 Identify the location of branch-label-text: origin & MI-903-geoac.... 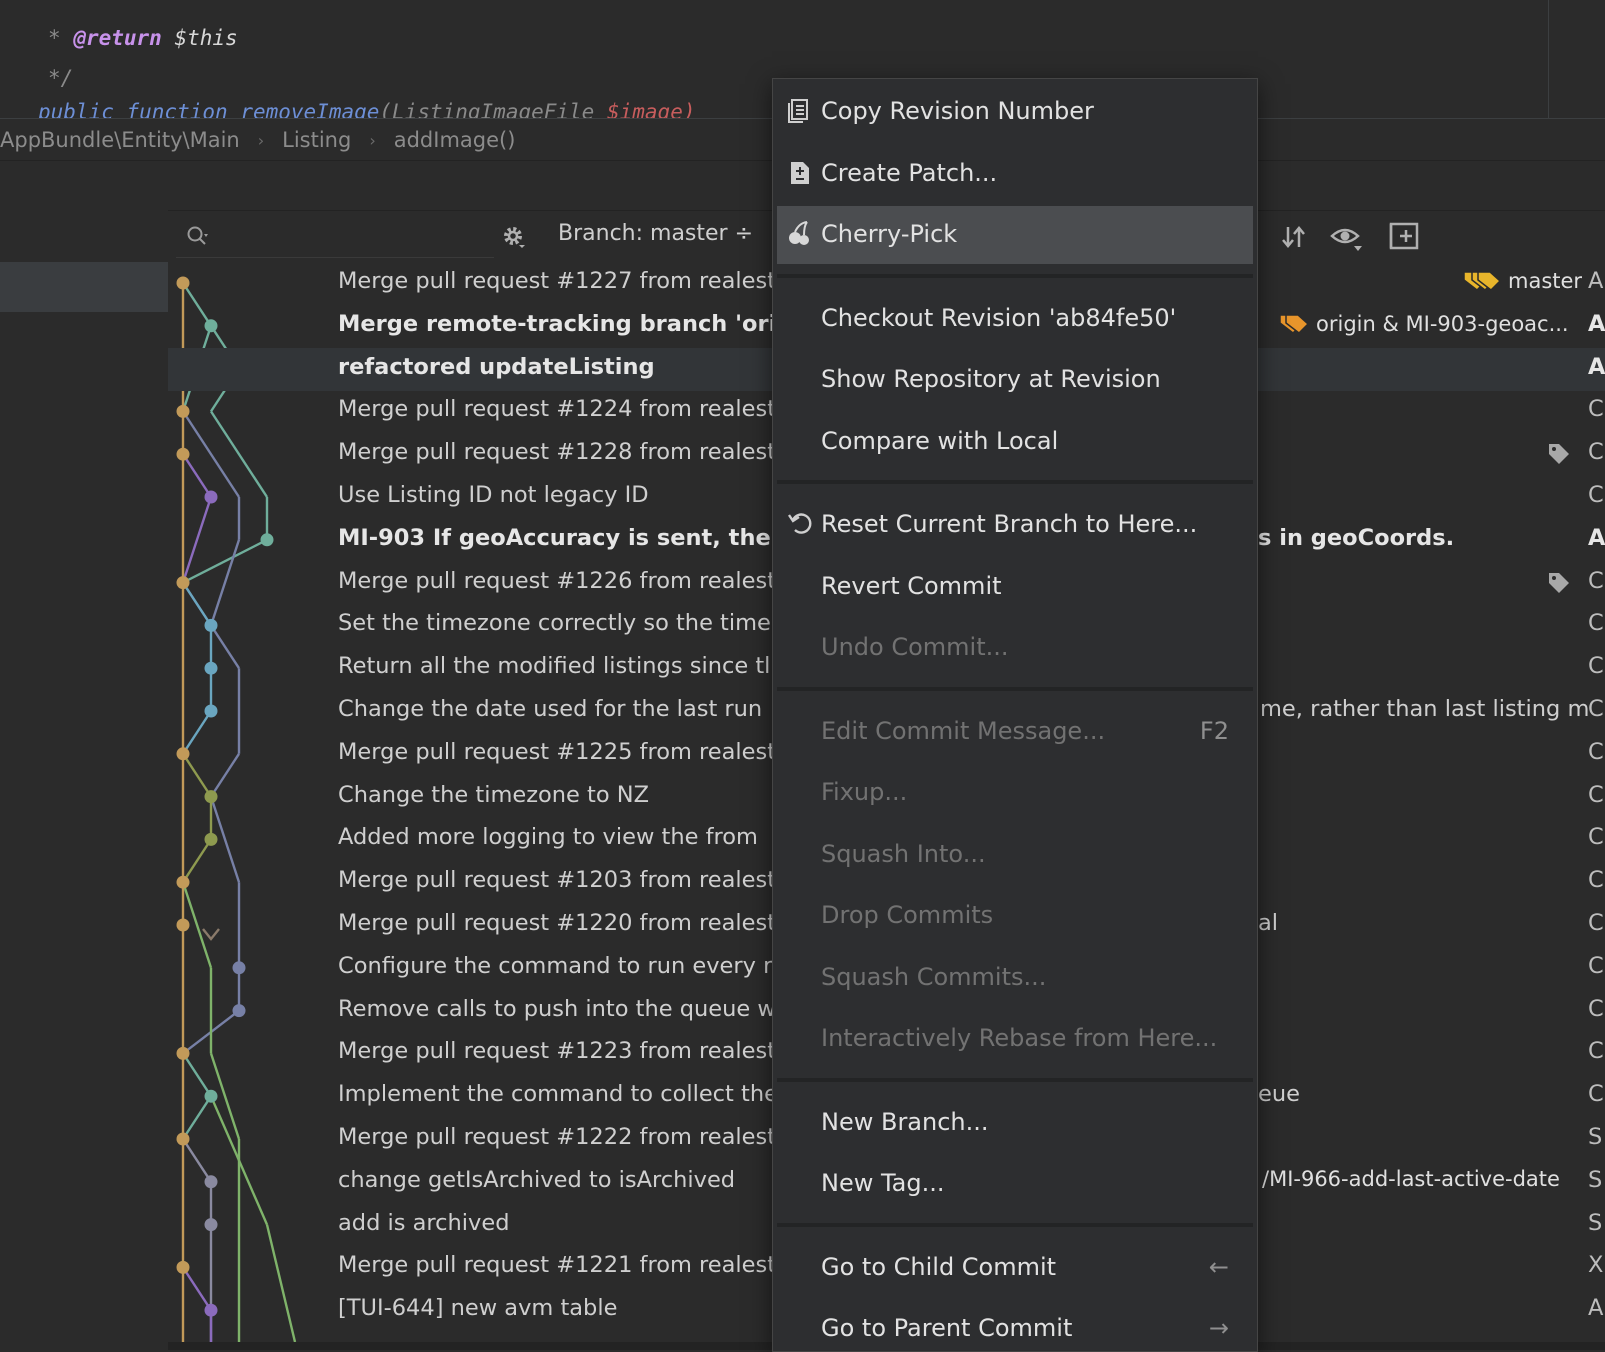
(1442, 323).